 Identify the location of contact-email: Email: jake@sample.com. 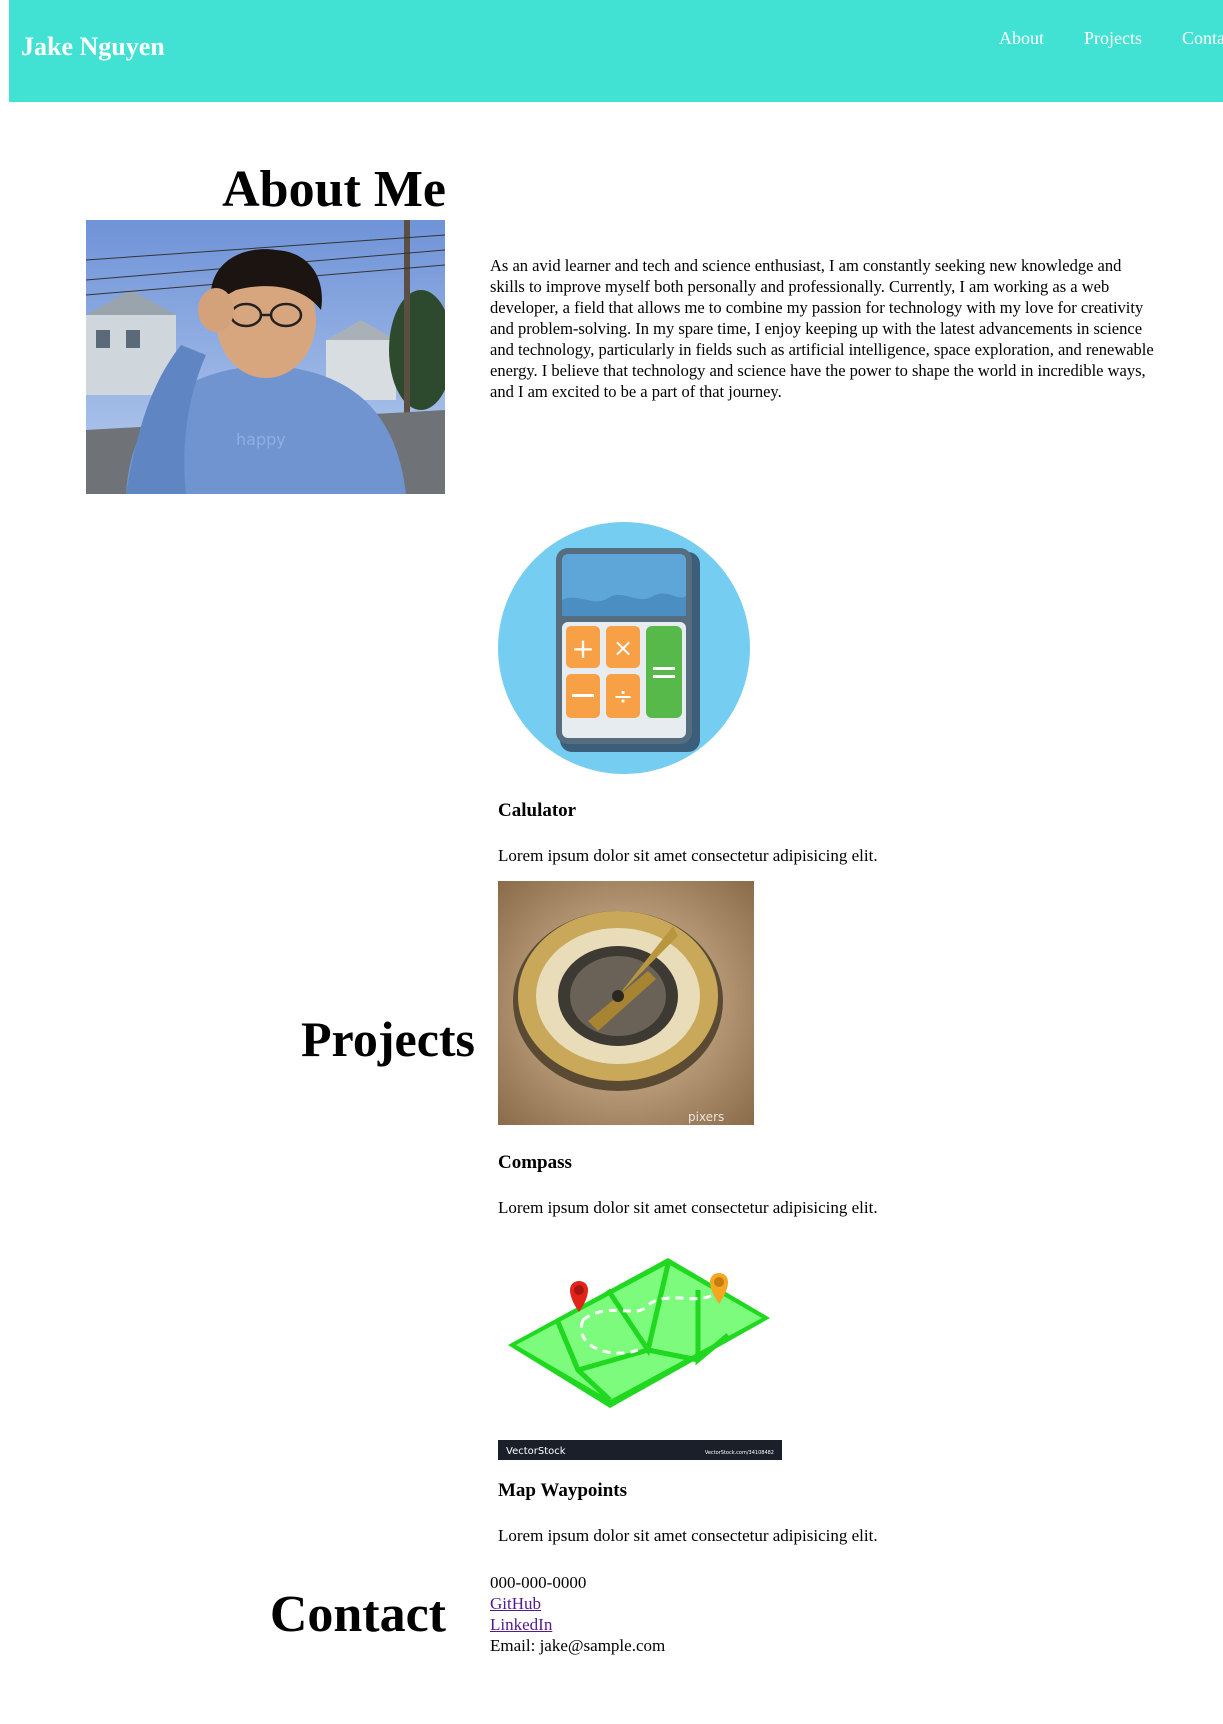
(578, 1645).